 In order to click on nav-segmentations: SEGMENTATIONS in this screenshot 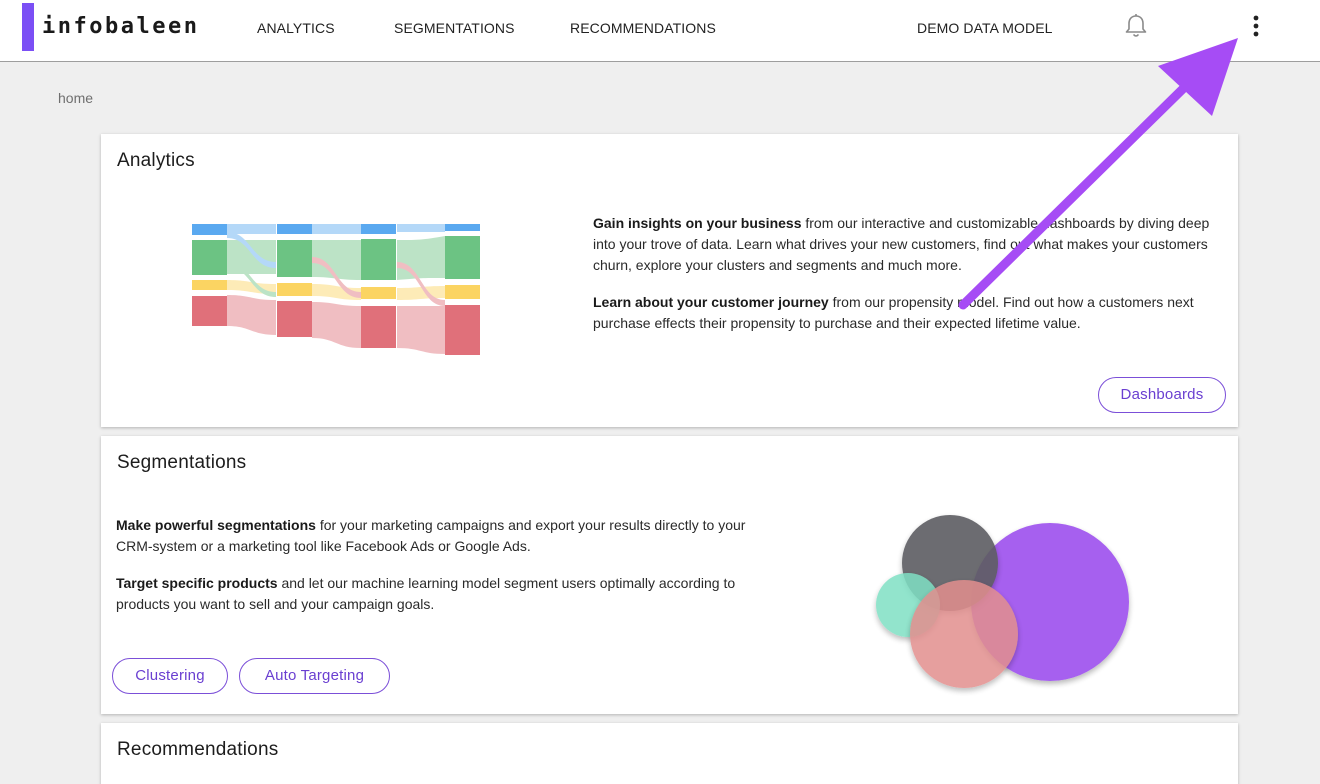, I will do `click(454, 28)`.